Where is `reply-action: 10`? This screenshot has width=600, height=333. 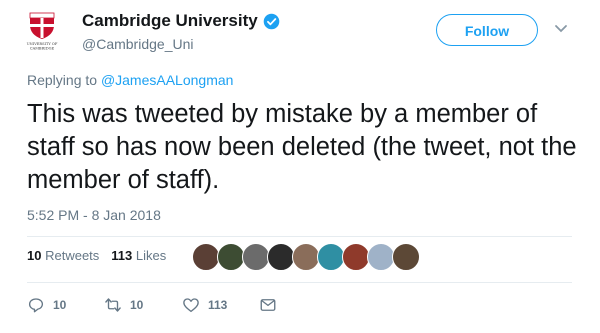
reply-action: 10 is located at coordinates (46, 305).